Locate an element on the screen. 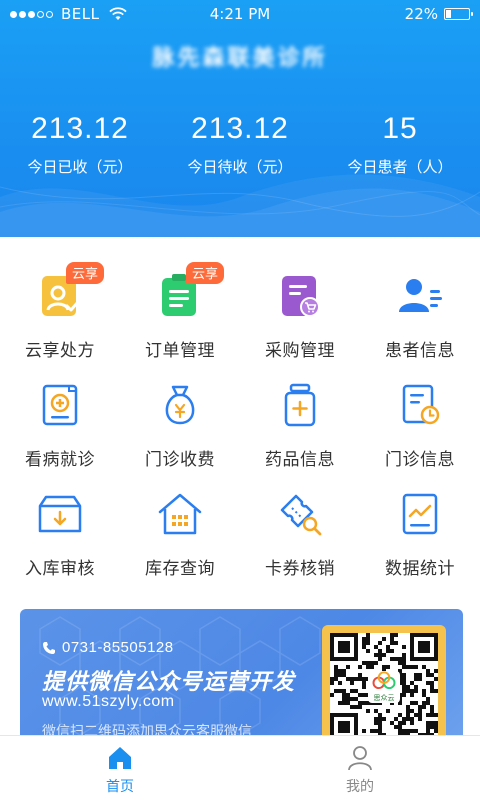  battery-percent: 22% is located at coordinates (421, 14).